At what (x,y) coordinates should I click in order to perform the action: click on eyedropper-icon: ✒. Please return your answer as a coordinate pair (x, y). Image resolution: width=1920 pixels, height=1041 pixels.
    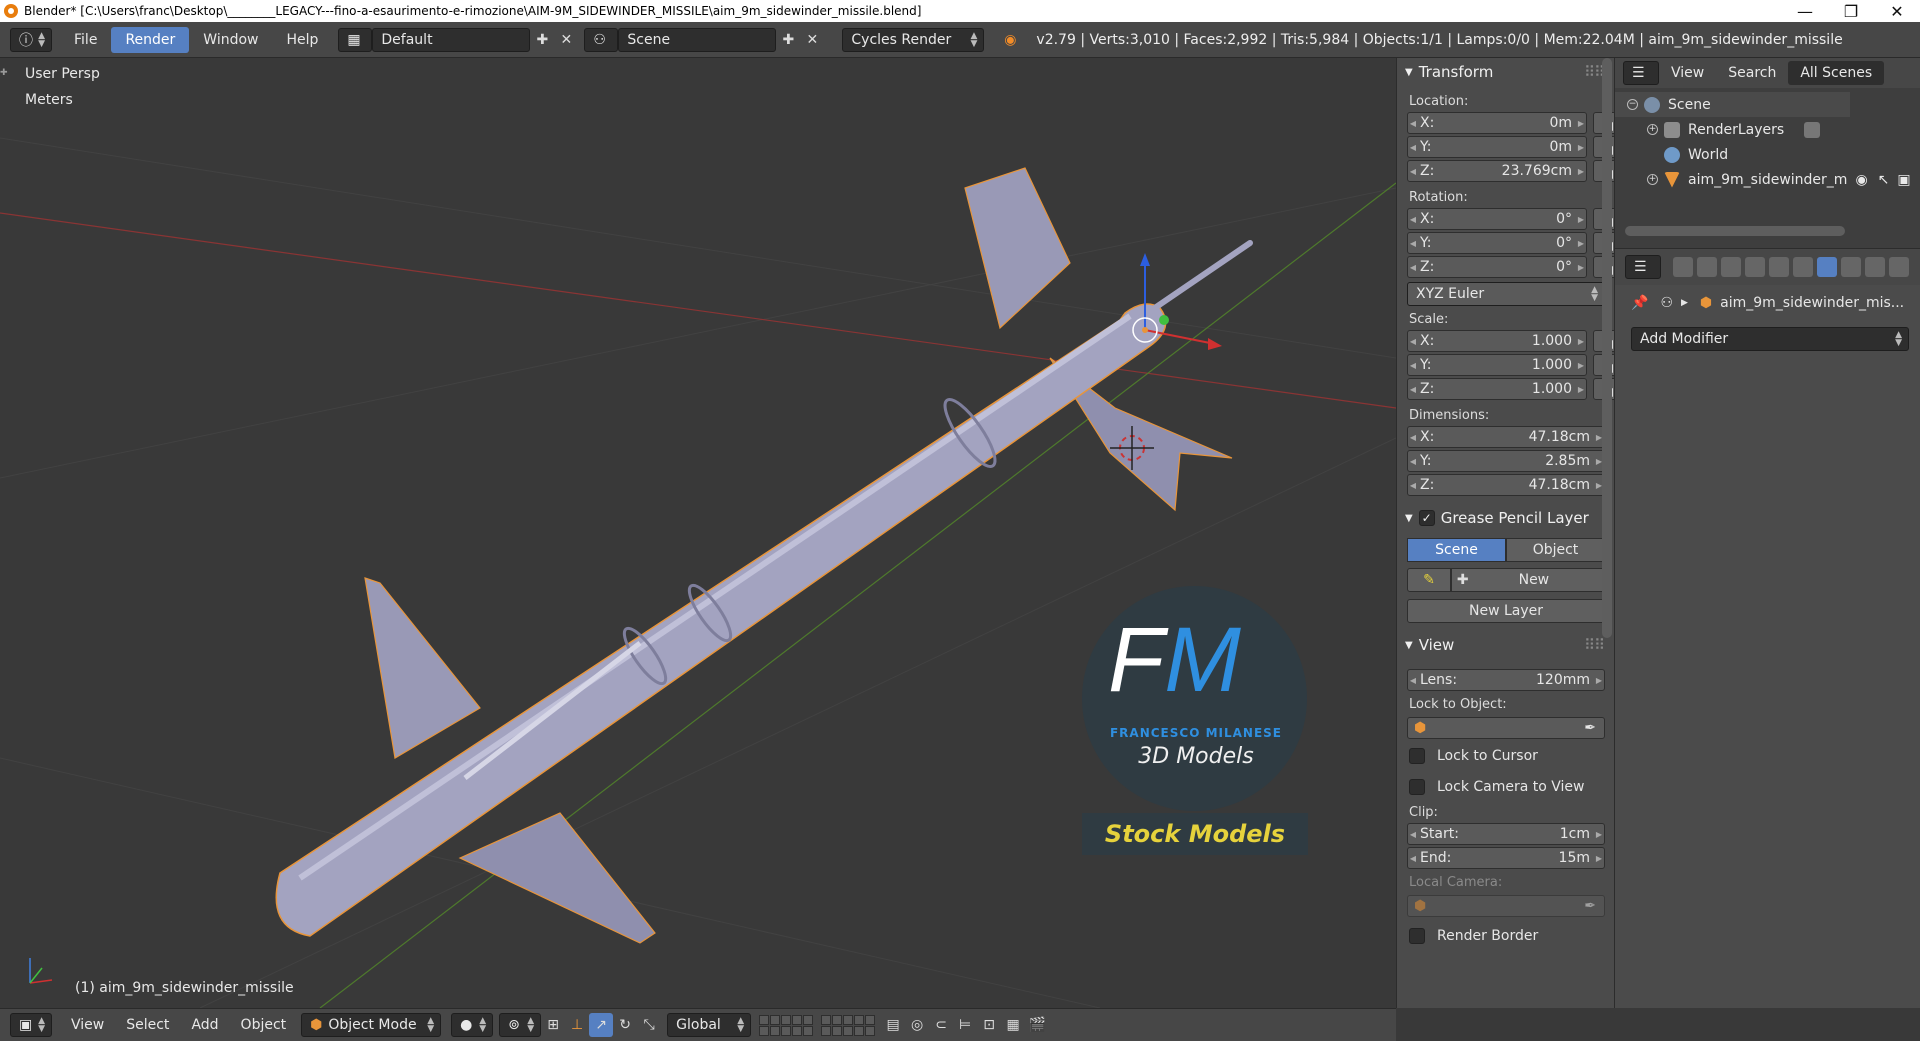
    Looking at the image, I should click on (1590, 728).